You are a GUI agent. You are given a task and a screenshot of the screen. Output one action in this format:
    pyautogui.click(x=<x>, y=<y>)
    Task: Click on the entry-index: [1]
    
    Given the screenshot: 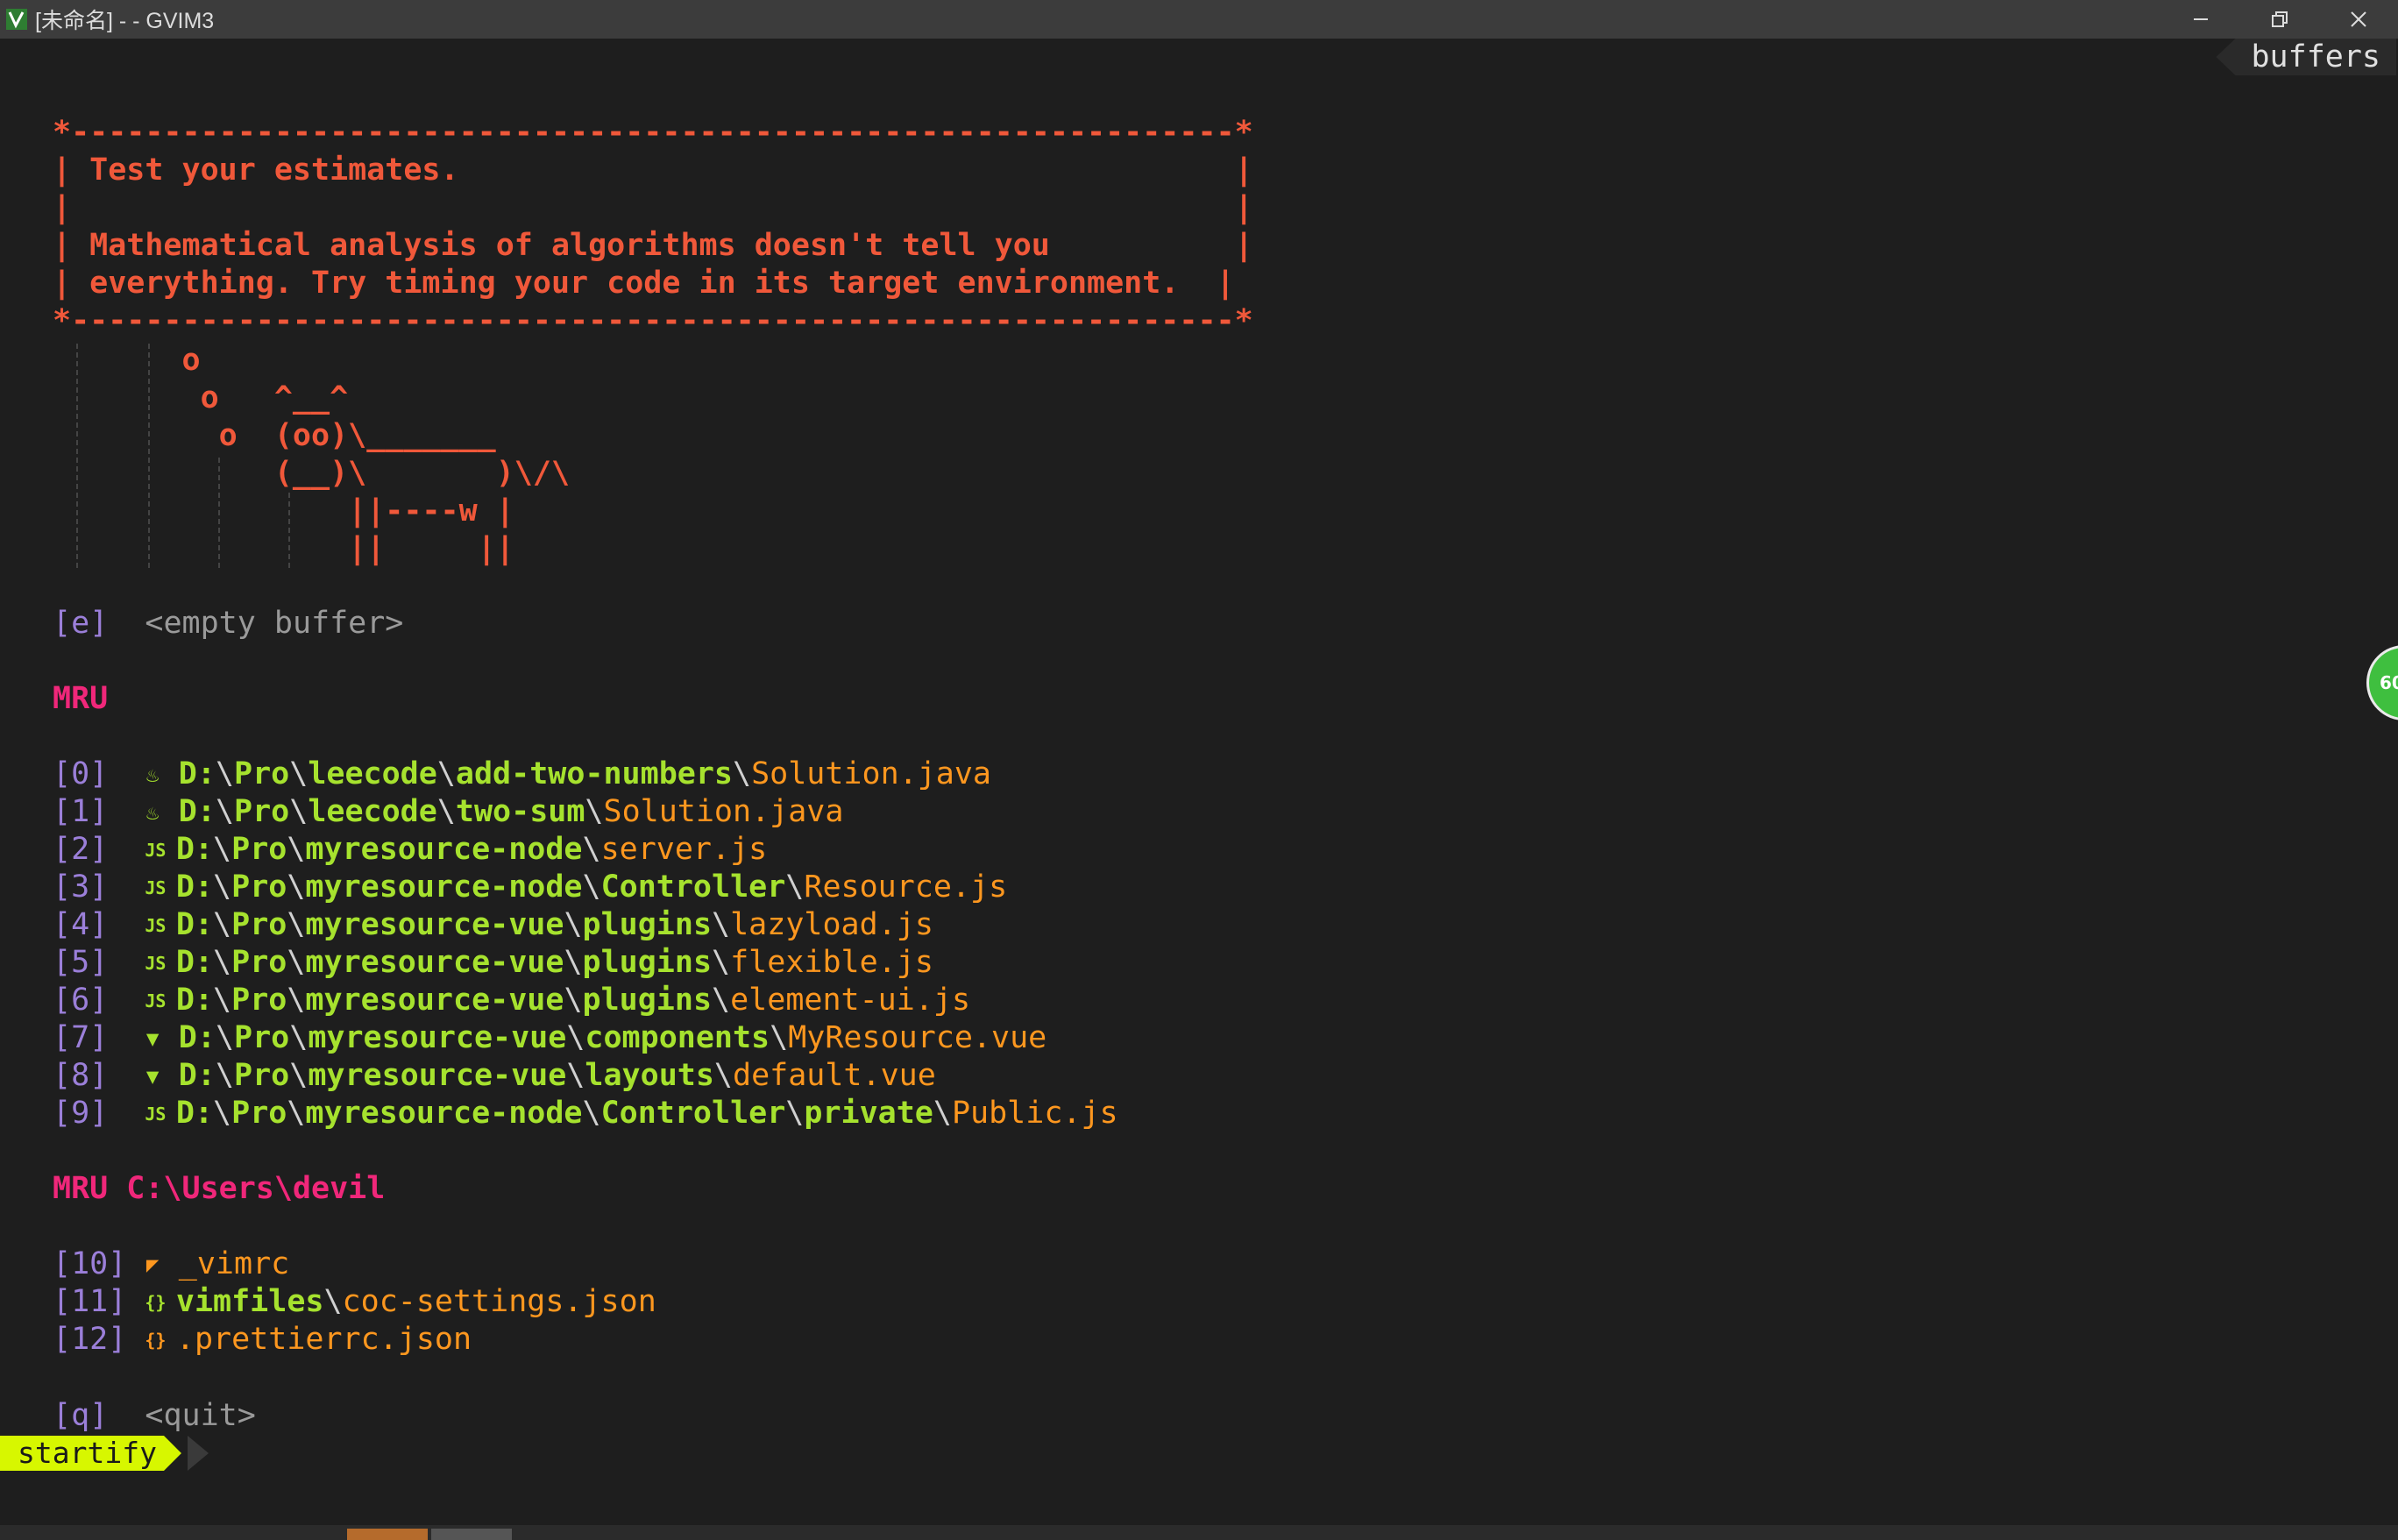 What is the action you would take?
    pyautogui.click(x=81, y=811)
    